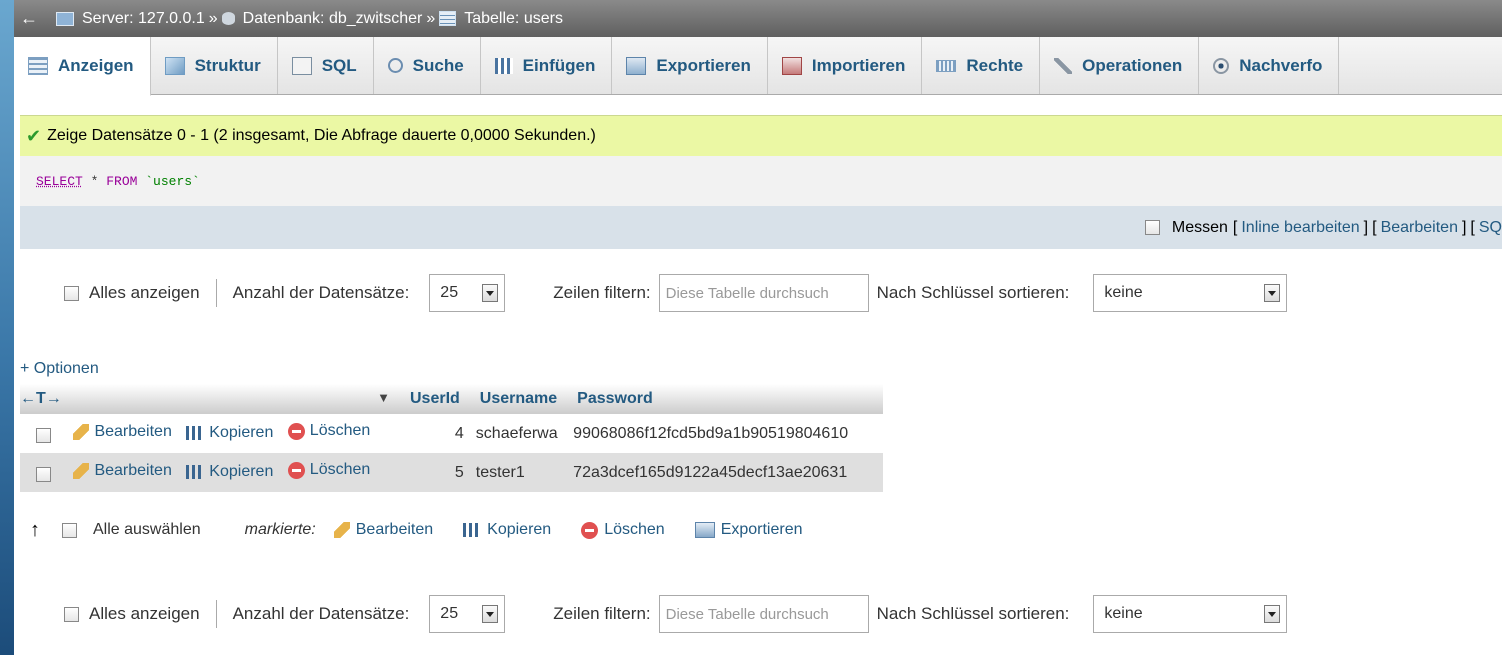  I want to click on tab-anzeigen: Anzeigen, so click(82, 66).